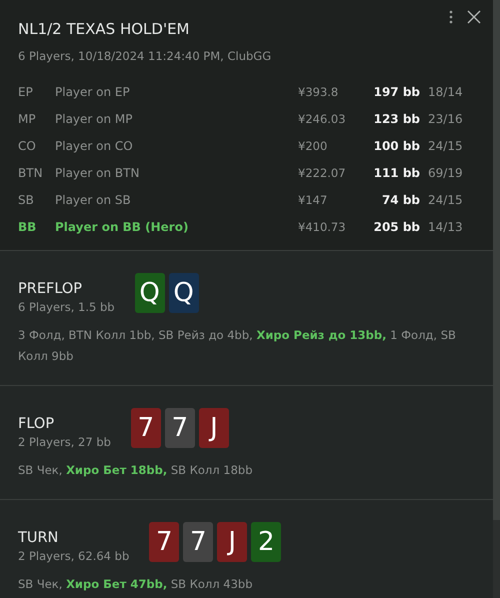 Image resolution: width=500 pixels, height=598 pixels. What do you see at coordinates (94, 145) in the screenshot?
I see `player-name: Player on CO` at bounding box center [94, 145].